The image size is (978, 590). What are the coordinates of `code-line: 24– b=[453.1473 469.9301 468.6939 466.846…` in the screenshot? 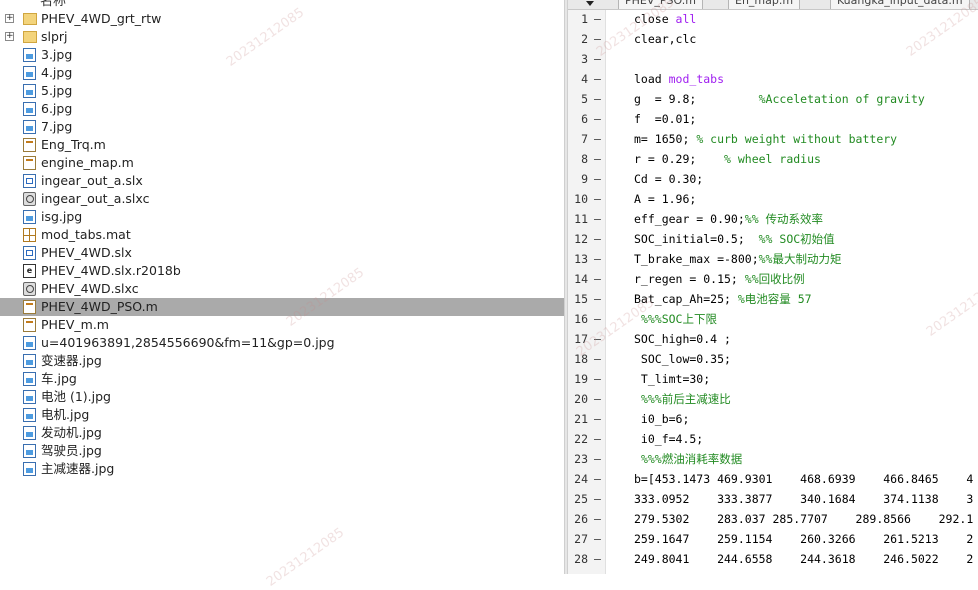 It's located at (773, 479).